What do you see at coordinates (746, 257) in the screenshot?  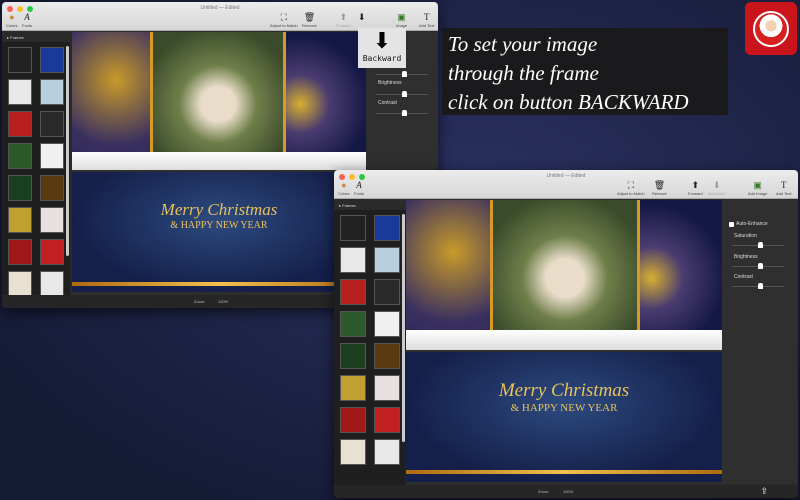 I see `brightness-label: Brightness` at bounding box center [746, 257].